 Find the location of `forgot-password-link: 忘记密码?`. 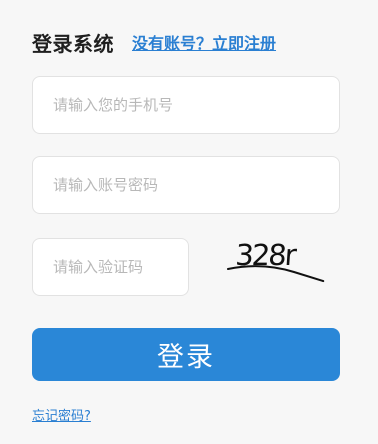

forgot-password-link: 忘记密码? is located at coordinates (61, 414).